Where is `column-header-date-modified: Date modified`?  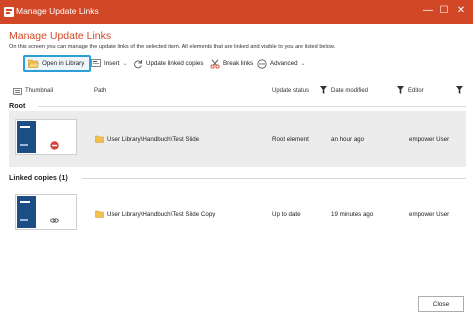 column-header-date-modified: Date modified is located at coordinates (349, 91).